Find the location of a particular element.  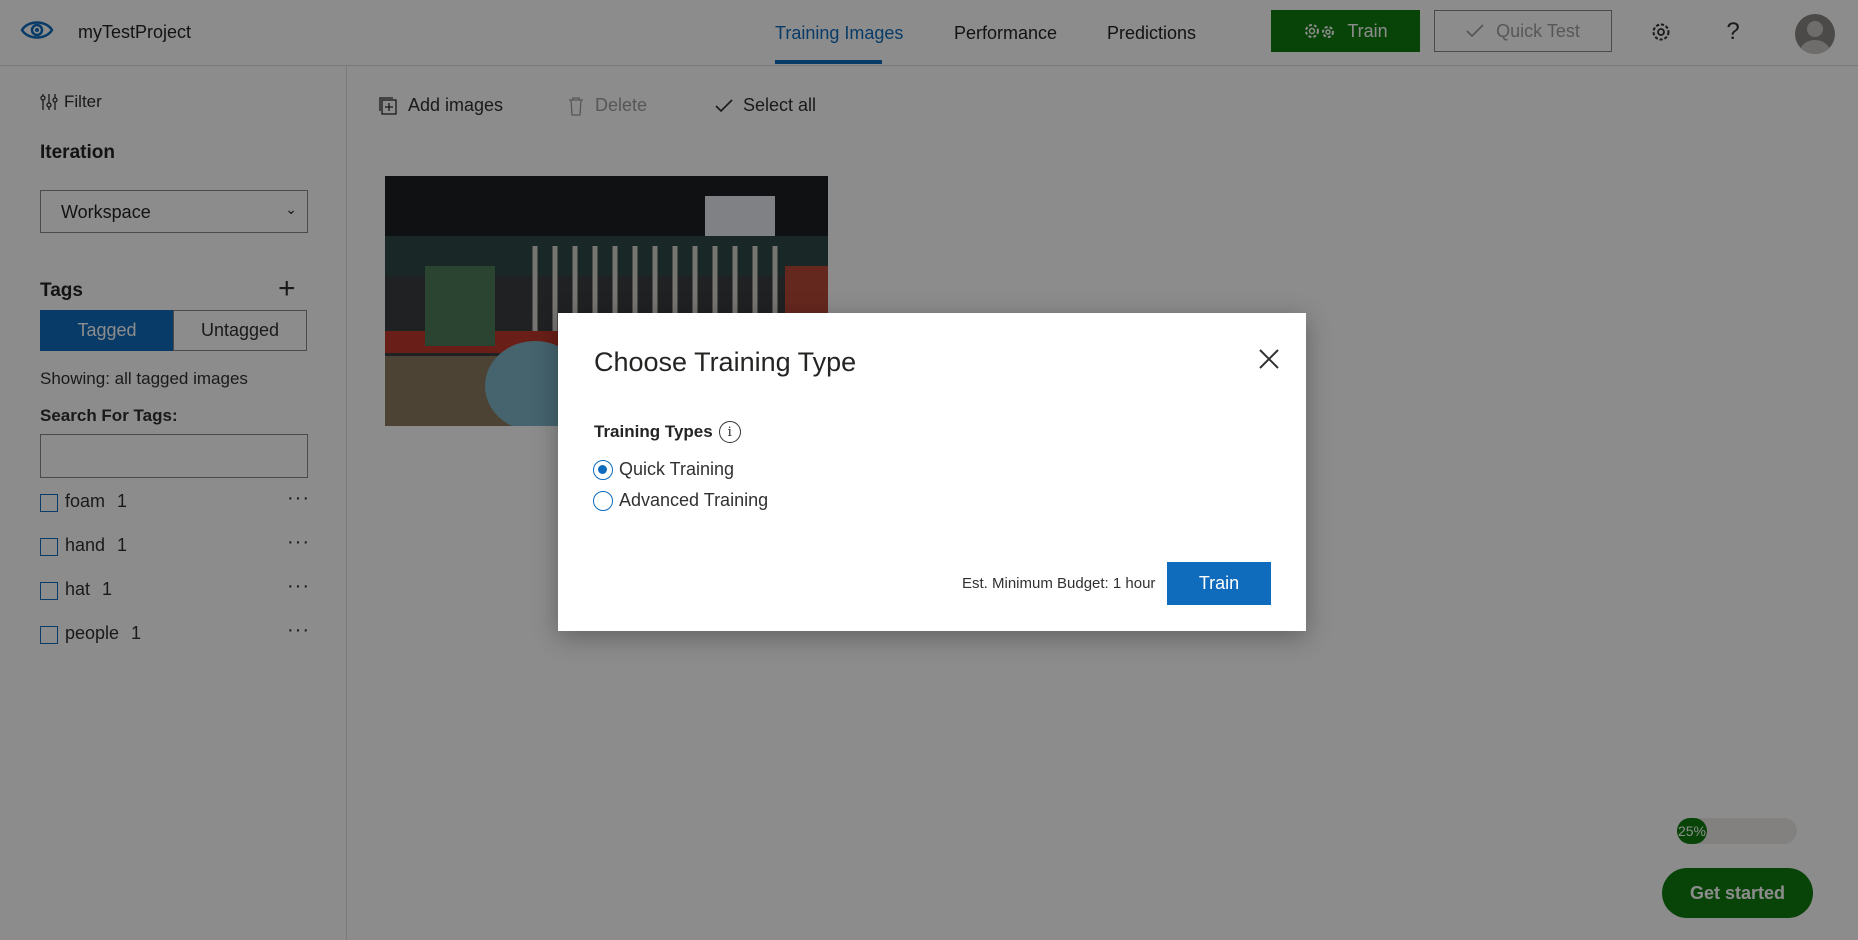

quick-training-label: Quick Training is located at coordinates (677, 469).